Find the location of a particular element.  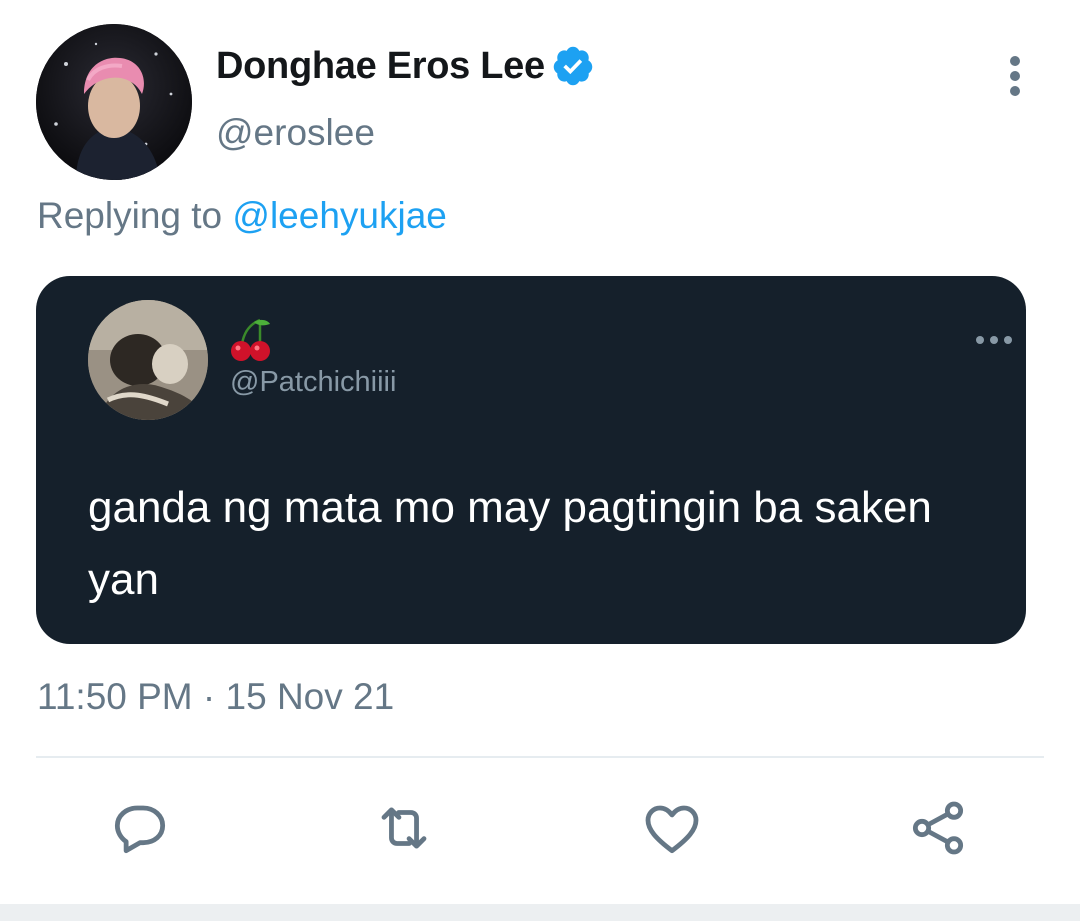

tweet-timestamp: 11:50 PM · 15 Nov 21 is located at coordinates (215, 697).